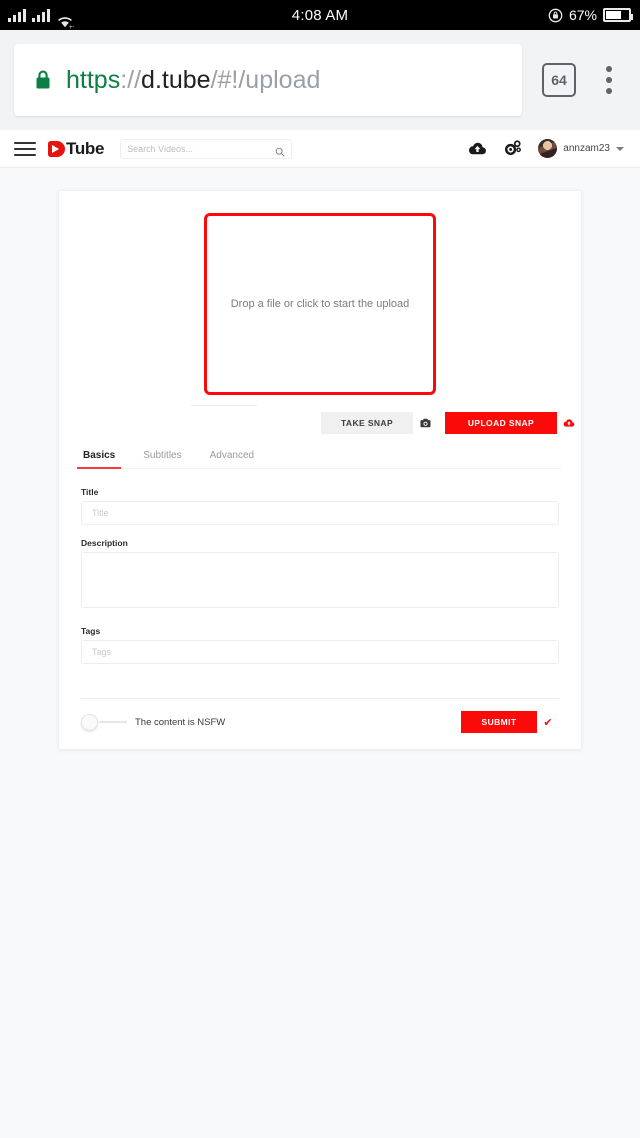 The width and height of the screenshot is (640, 1138). I want to click on tab-count-button: 64, so click(559, 80).